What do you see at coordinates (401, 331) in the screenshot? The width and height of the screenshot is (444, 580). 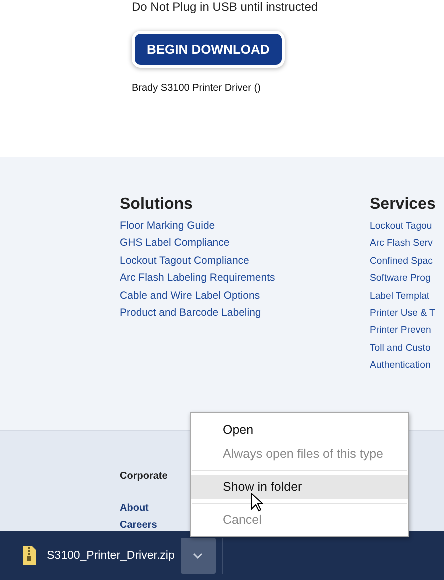 I see `footer-link: Printer Preven` at bounding box center [401, 331].